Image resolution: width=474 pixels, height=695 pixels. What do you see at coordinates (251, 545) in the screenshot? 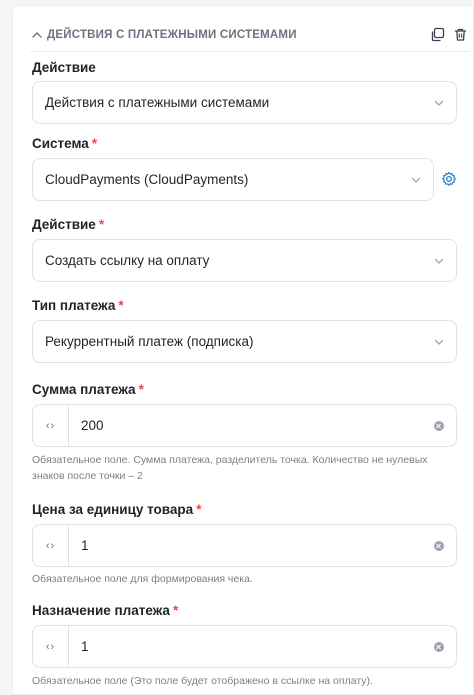
I see `unit-price-value: 1` at bounding box center [251, 545].